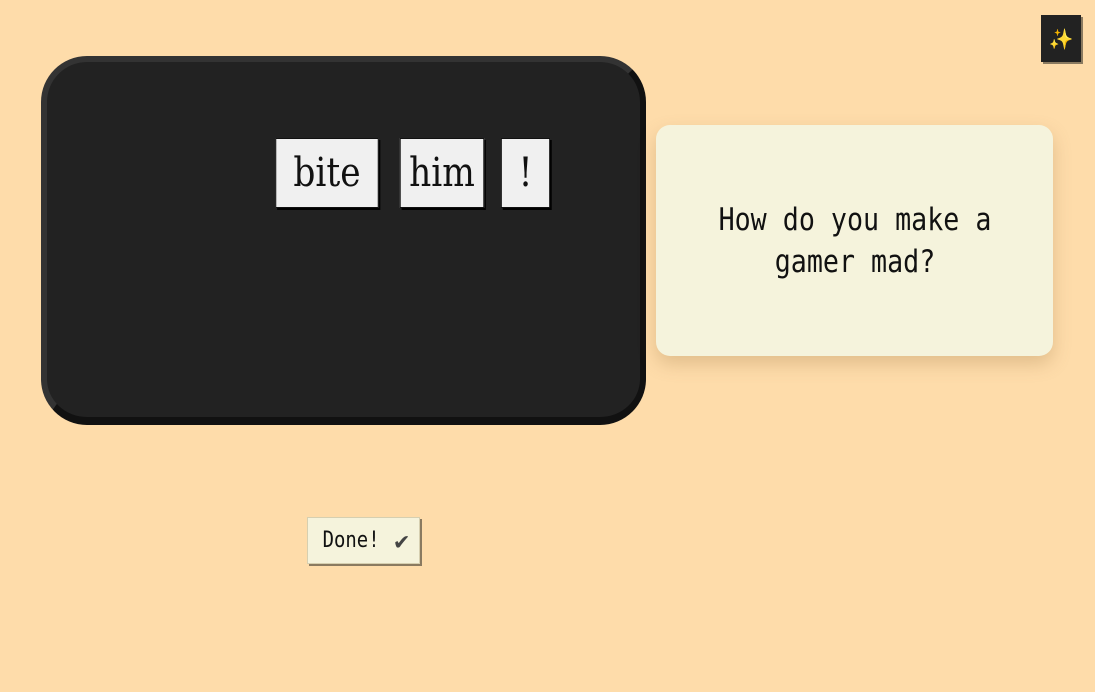  I want to click on word-tile-text: !, so click(525, 173).